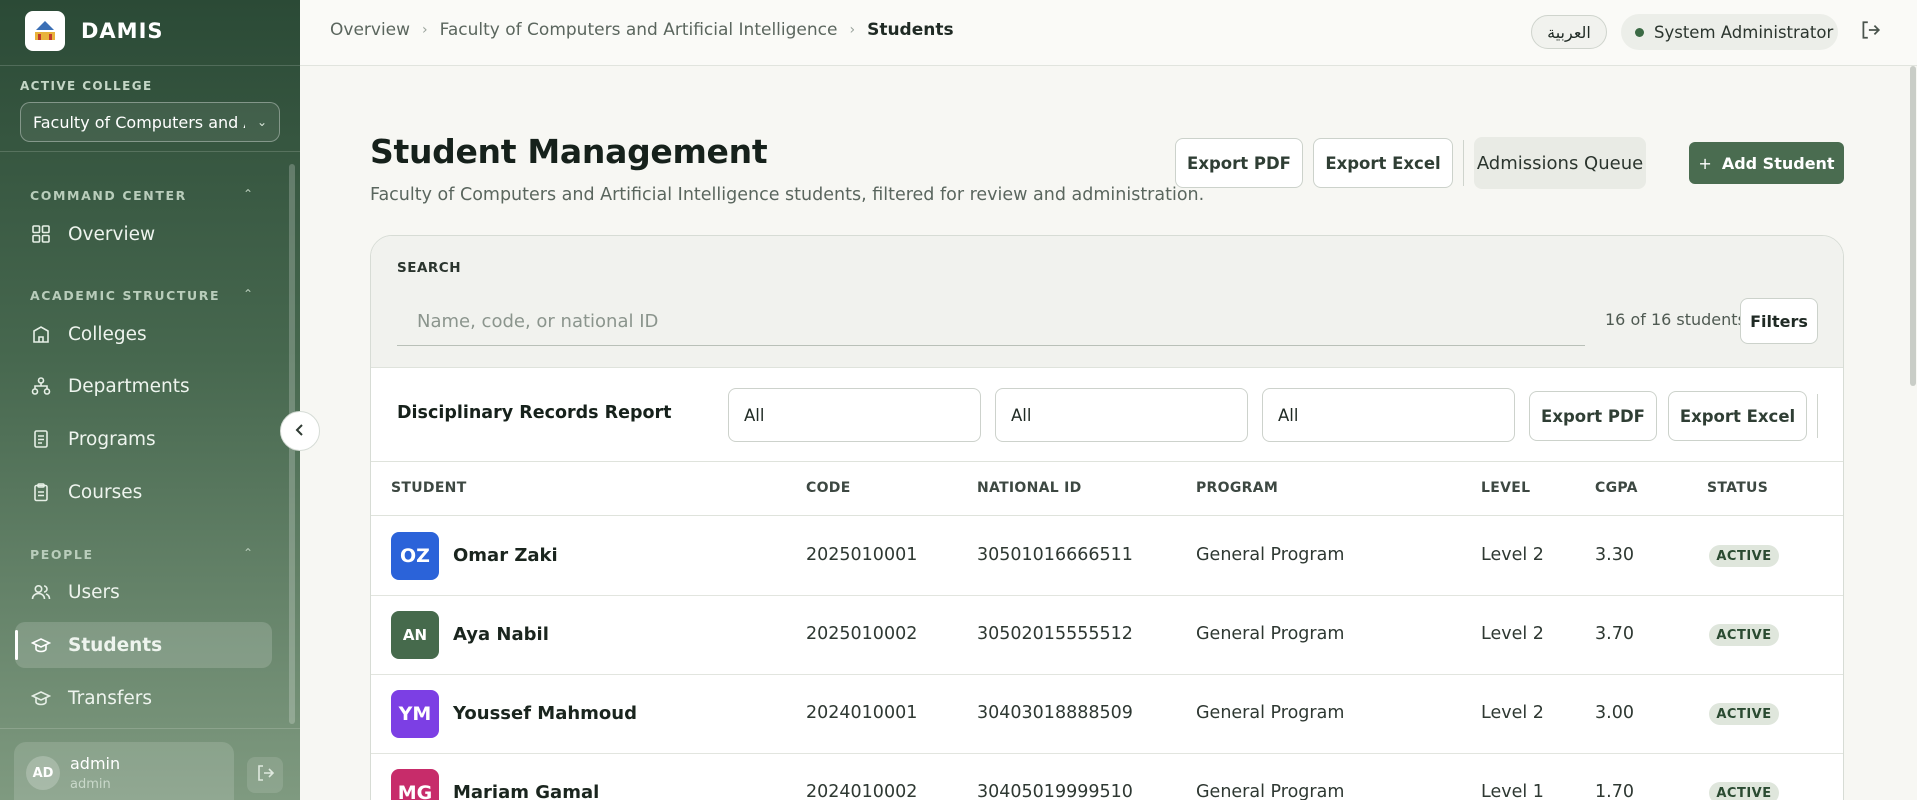 Image resolution: width=1917 pixels, height=800 pixels. I want to click on report-filter-select-2: All, so click(1121, 415).